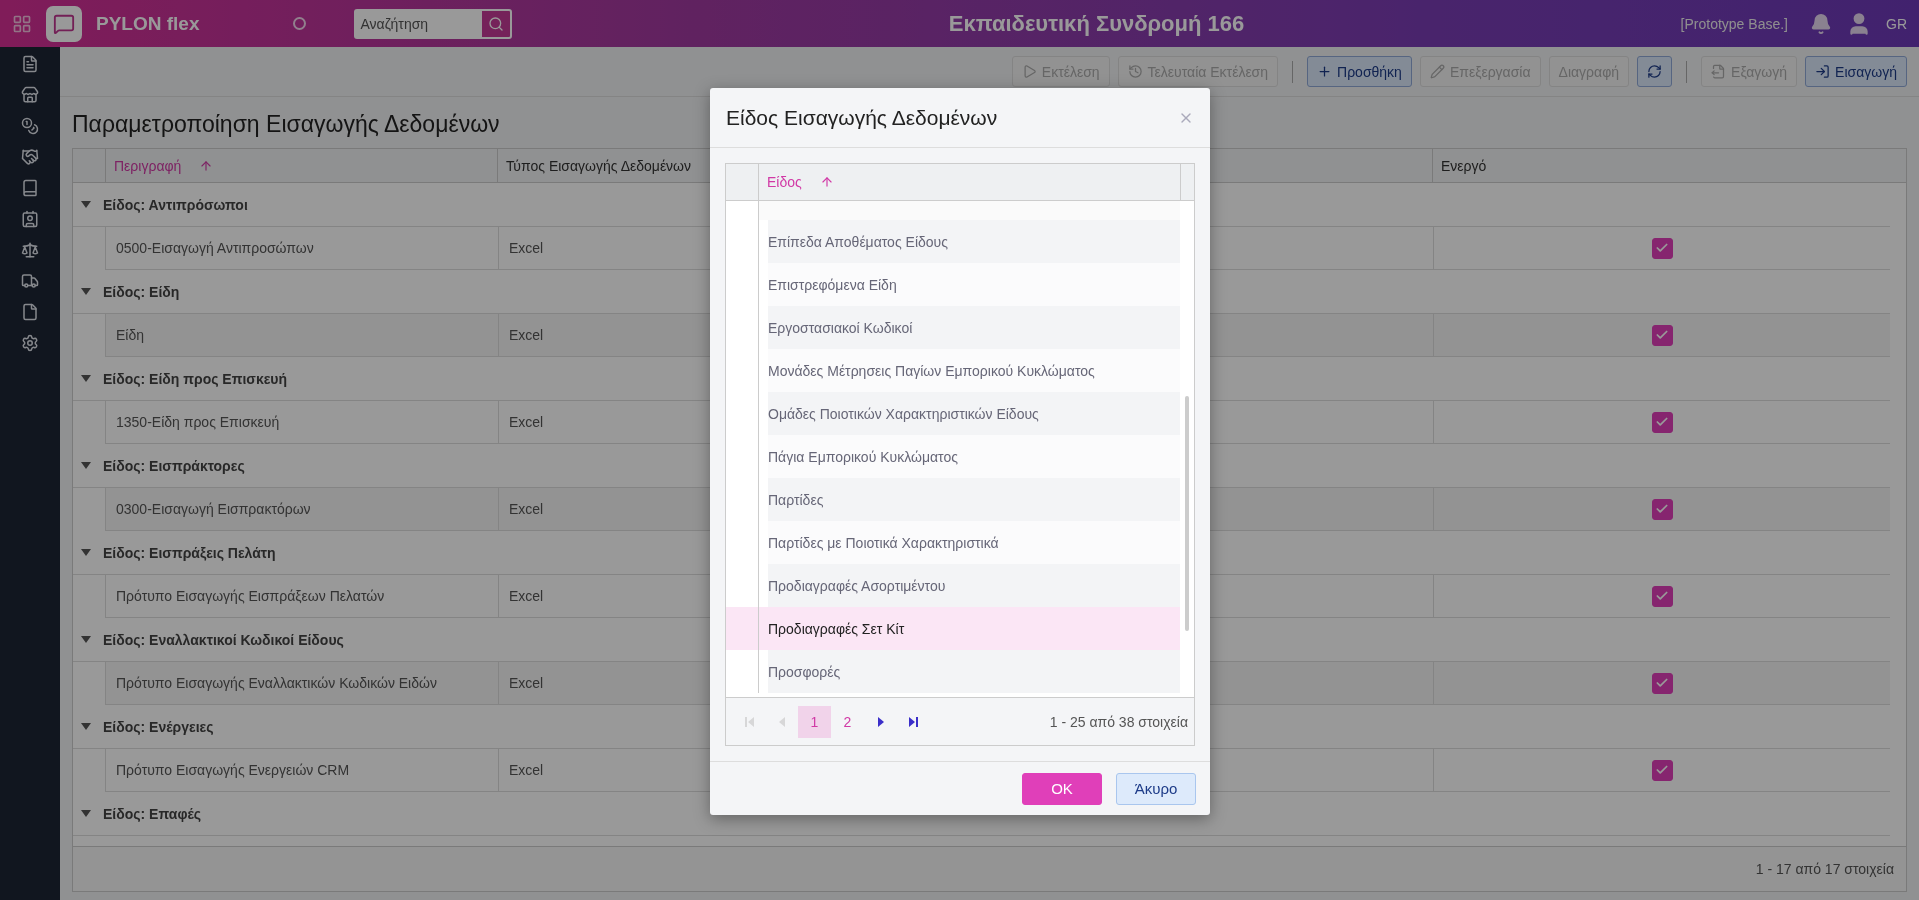 Image resolution: width=1919 pixels, height=900 pixels. What do you see at coordinates (1325, 71) in the screenshot?
I see `plus-icon` at bounding box center [1325, 71].